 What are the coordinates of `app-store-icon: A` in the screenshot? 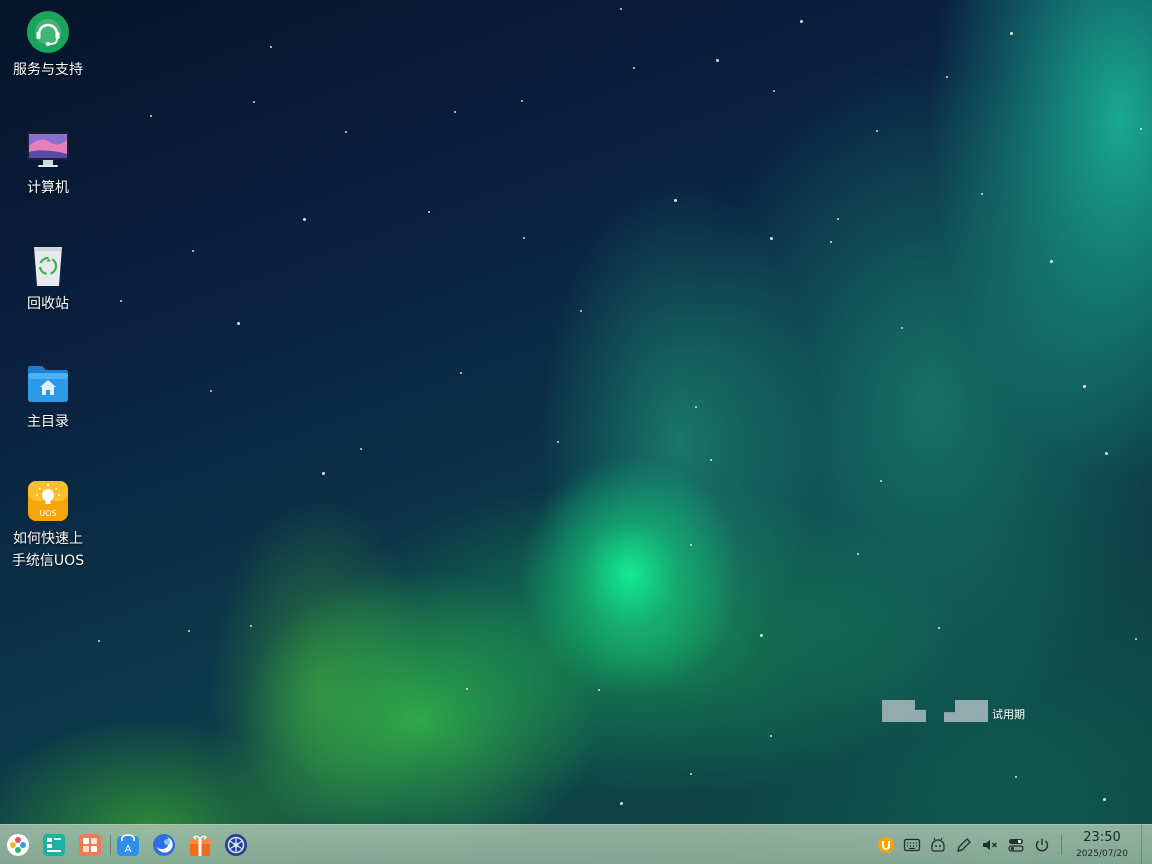 It's located at (128, 845).